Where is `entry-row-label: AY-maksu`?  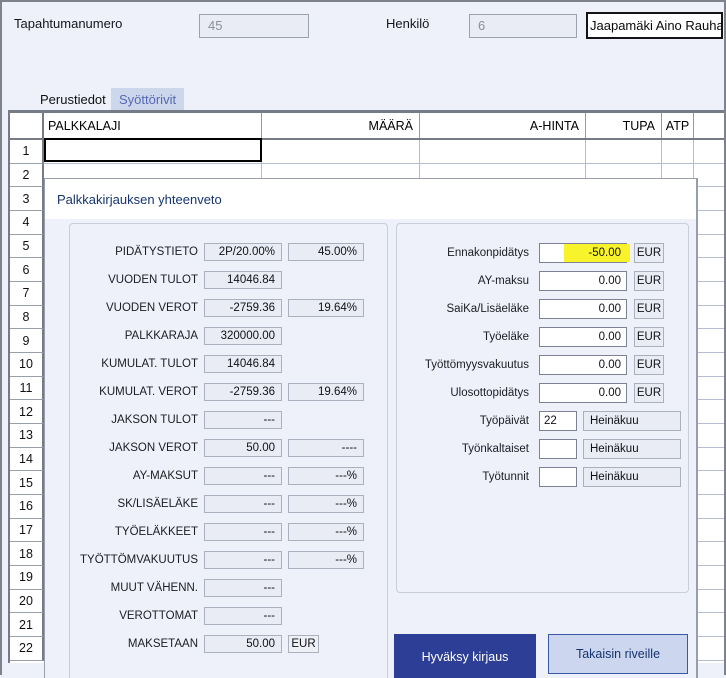
entry-row-label: AY-maksu is located at coordinates (503, 281).